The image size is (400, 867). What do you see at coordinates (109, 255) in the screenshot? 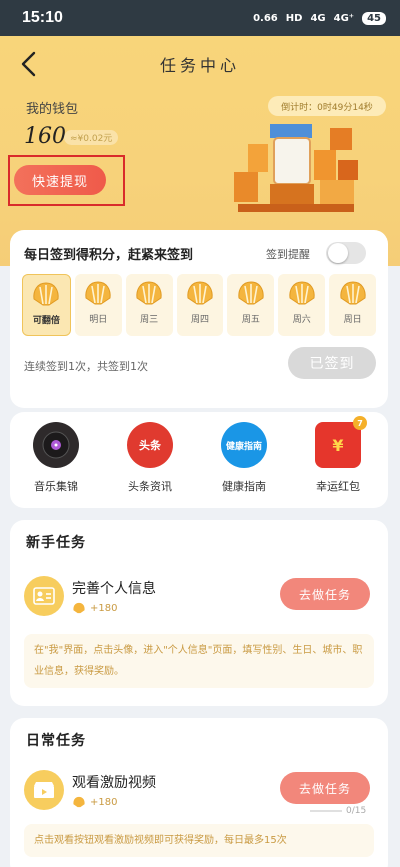
I see `checkin-title: 每日签到得积分，赶紧来签到` at bounding box center [109, 255].